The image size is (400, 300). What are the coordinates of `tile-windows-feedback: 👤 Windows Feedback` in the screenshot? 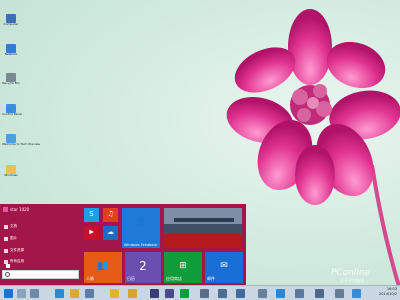 It's located at (141, 228).